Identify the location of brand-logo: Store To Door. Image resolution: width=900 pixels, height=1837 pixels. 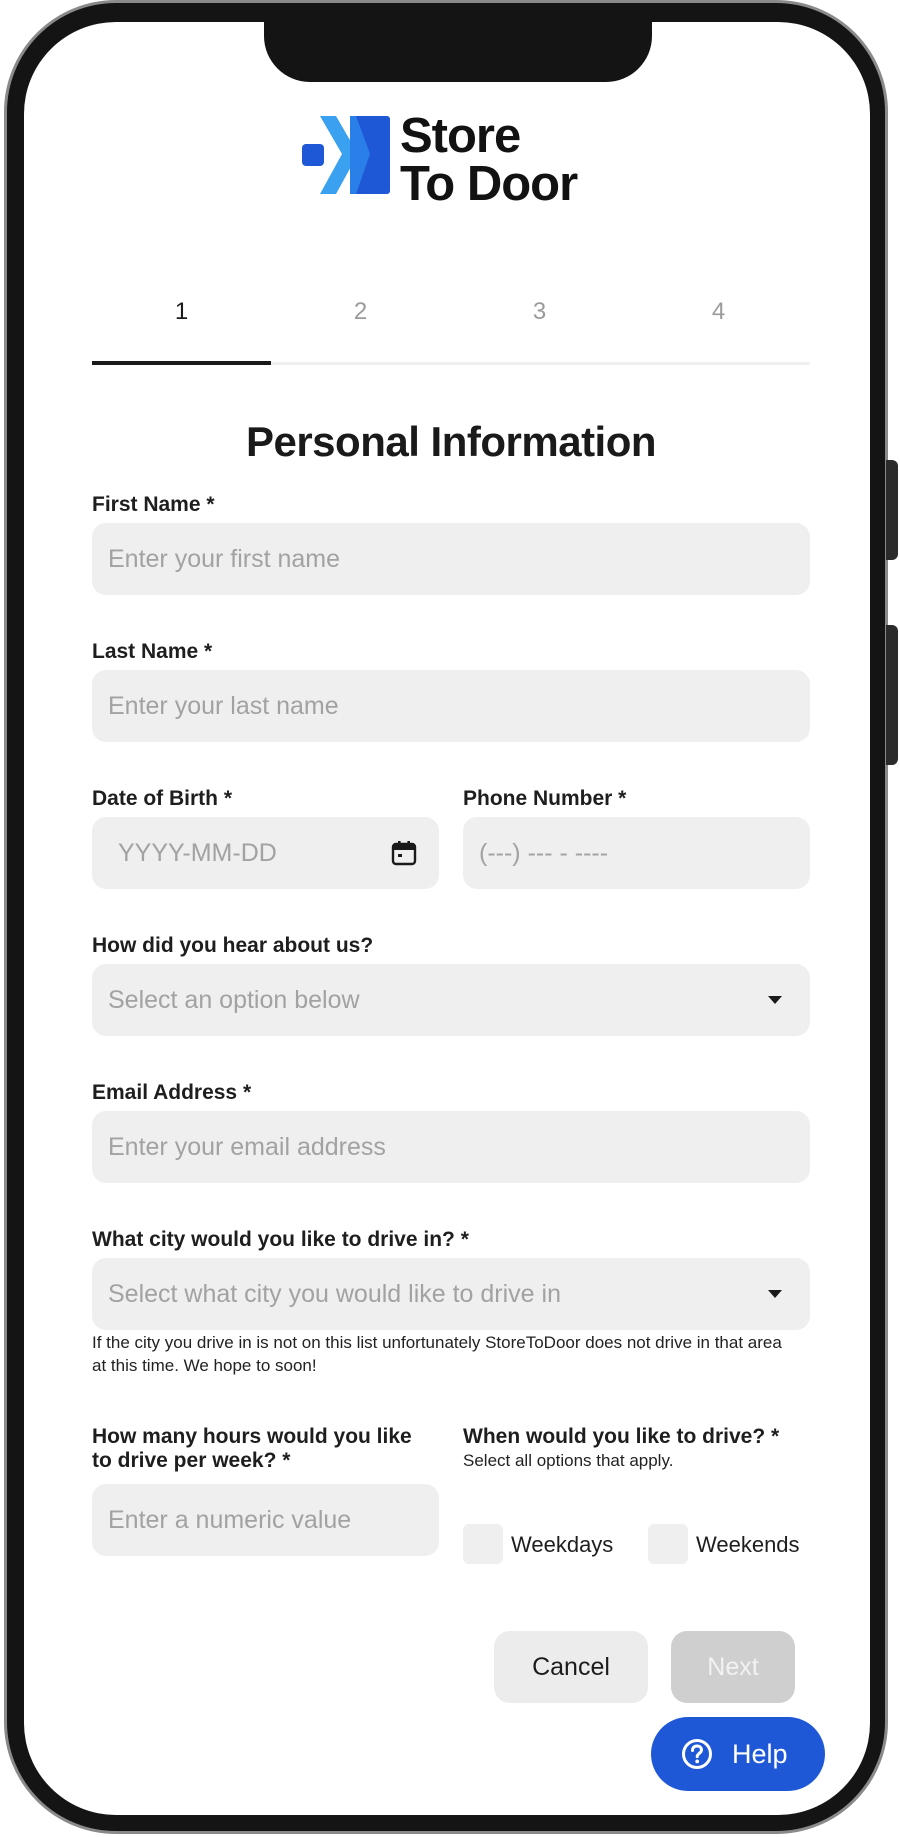
(462, 150).